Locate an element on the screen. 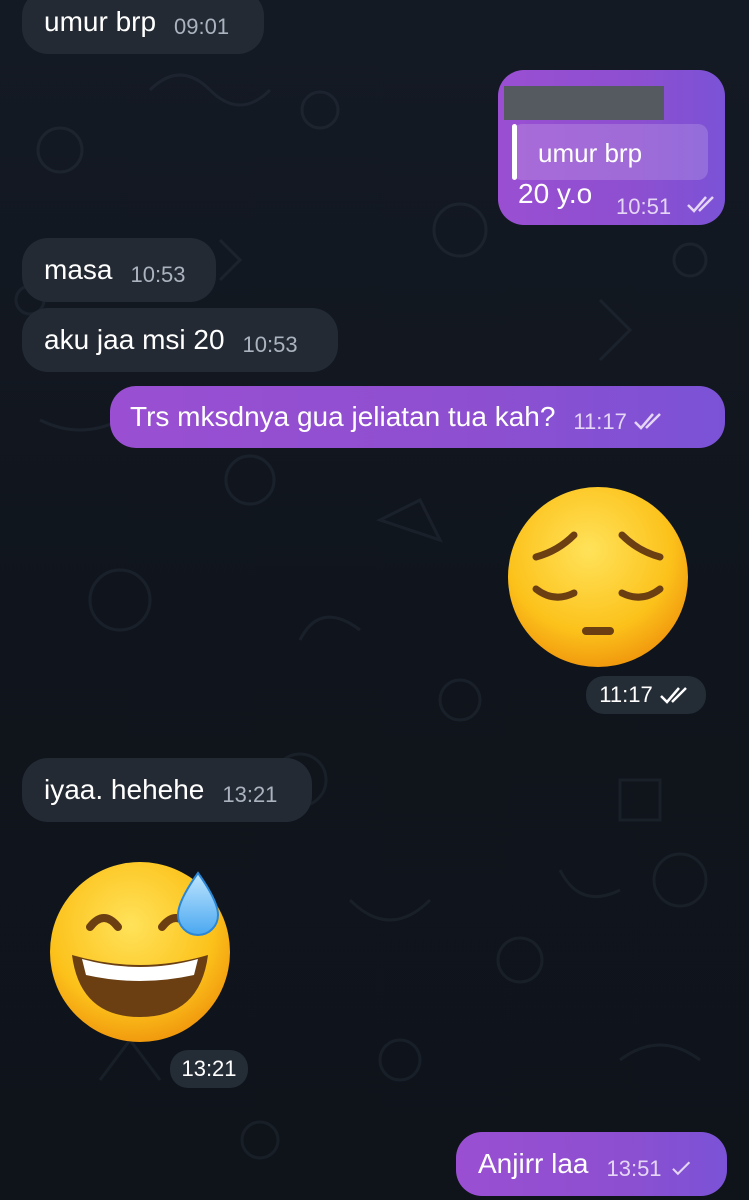 The height and width of the screenshot is (1200, 749). sticker-time-pill: 11:17 is located at coordinates (646, 695).